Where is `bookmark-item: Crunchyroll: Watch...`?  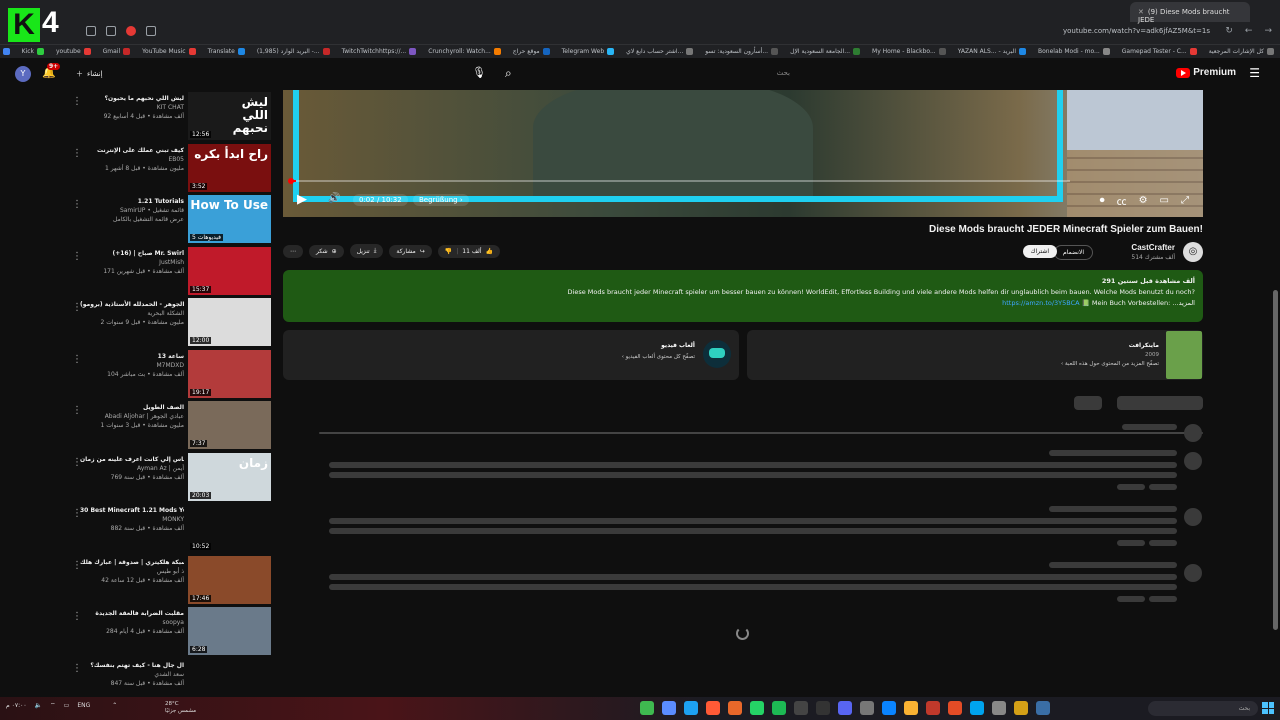
bookmark-item: Crunchyroll: Watch... is located at coordinates (464, 51).